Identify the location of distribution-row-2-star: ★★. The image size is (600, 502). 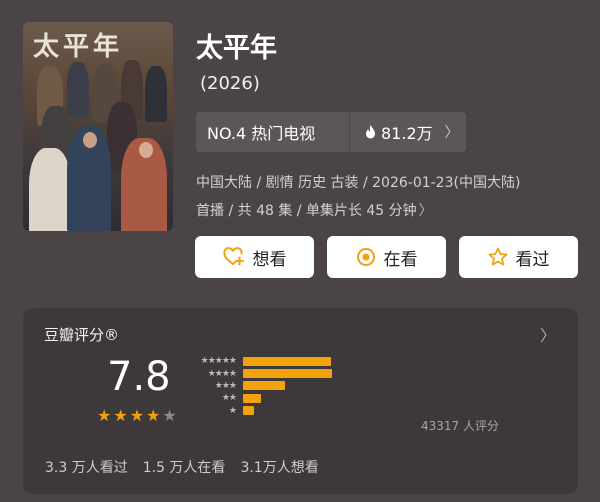
(260, 398).